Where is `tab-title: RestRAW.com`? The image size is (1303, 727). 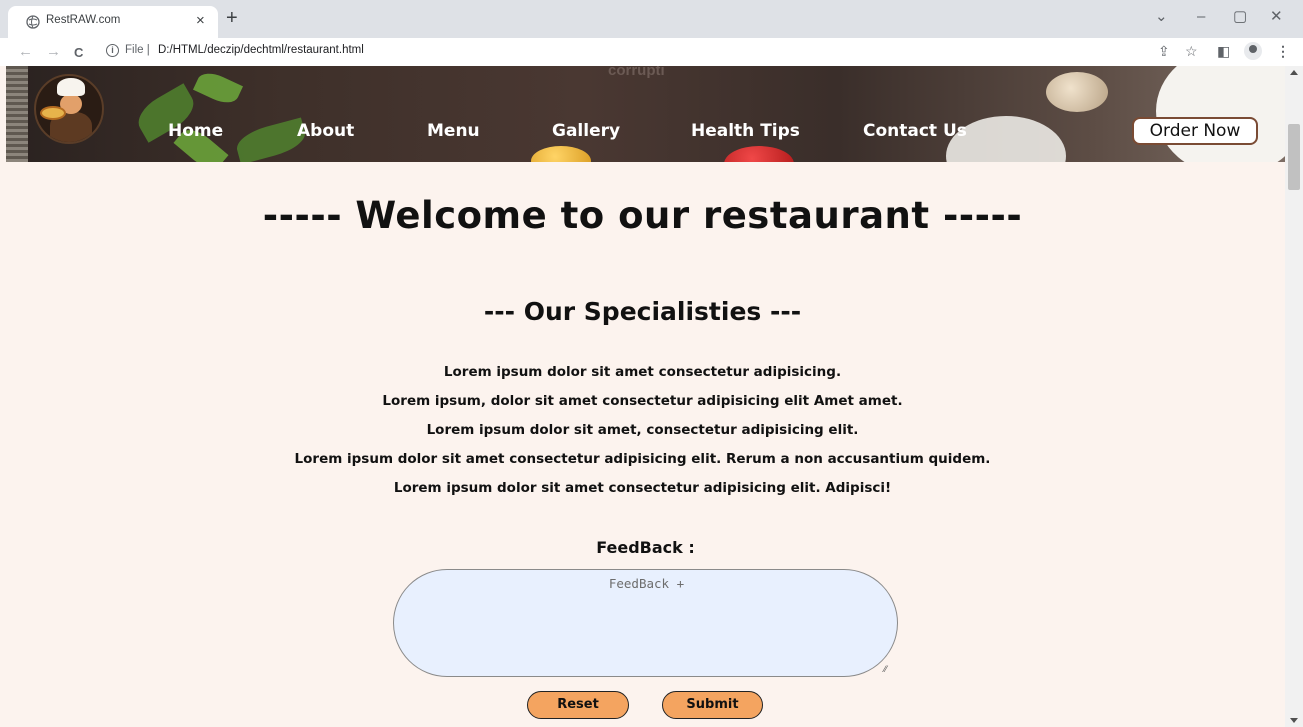
tab-title: RestRAW.com is located at coordinates (83, 20).